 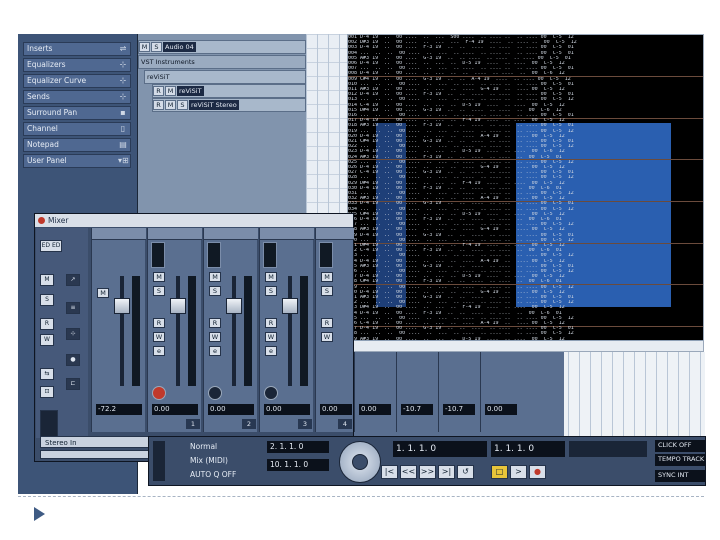 I want to click on inspector-inserts: Inserts ⇌, so click(x=77, y=49).